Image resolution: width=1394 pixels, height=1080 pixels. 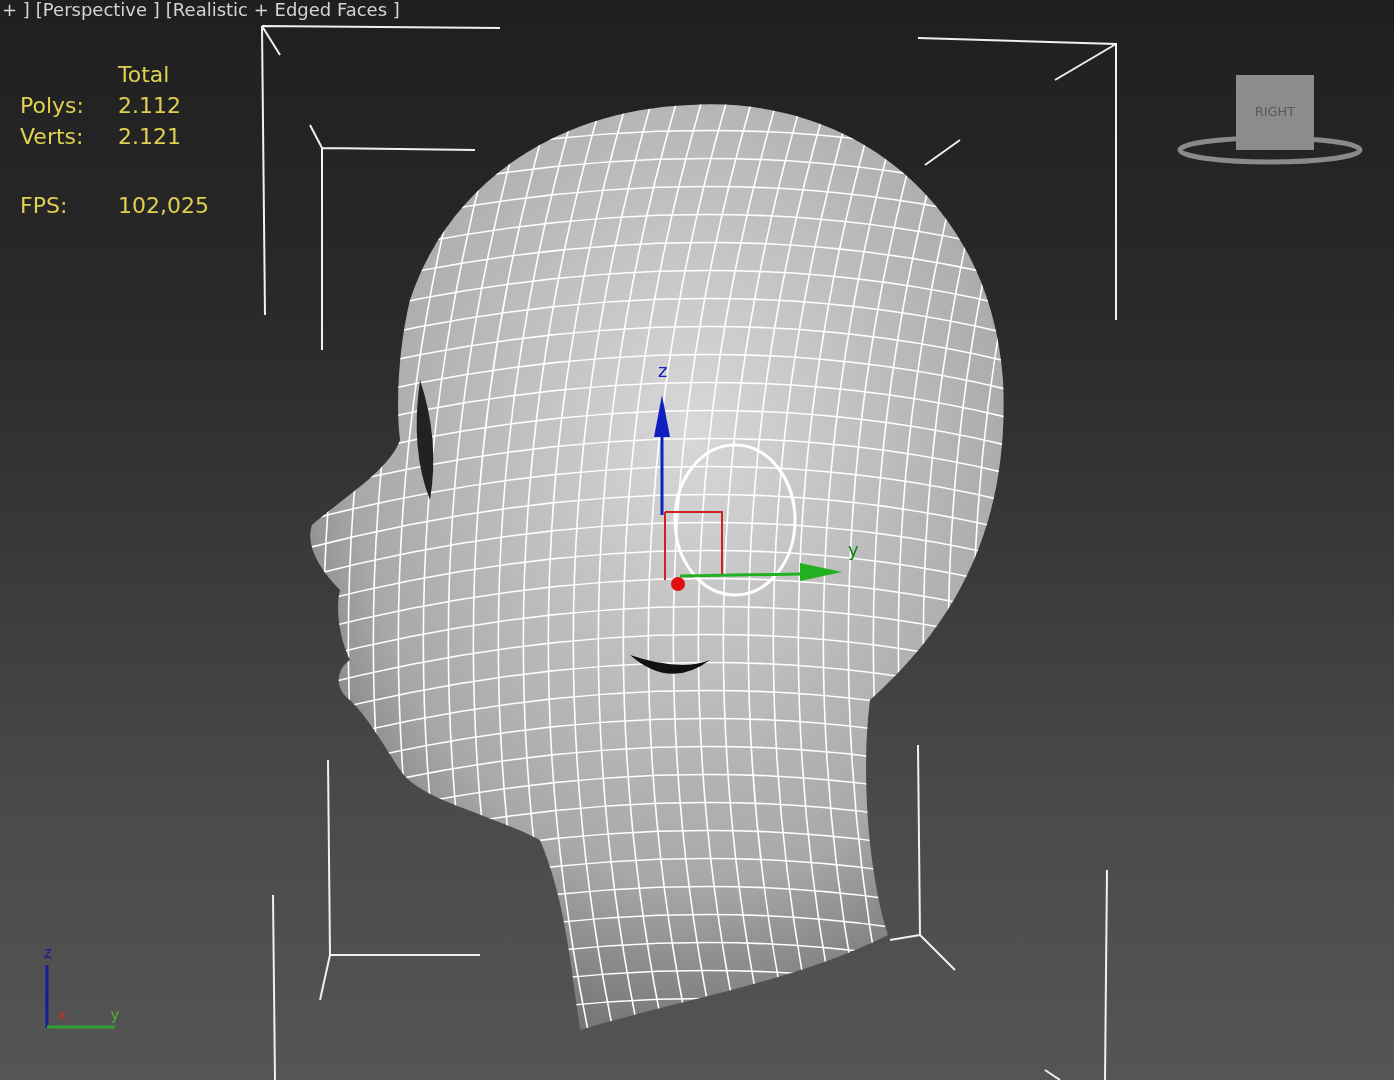 What do you see at coordinates (150, 136) in the screenshot?
I see `stat-value: 2.121` at bounding box center [150, 136].